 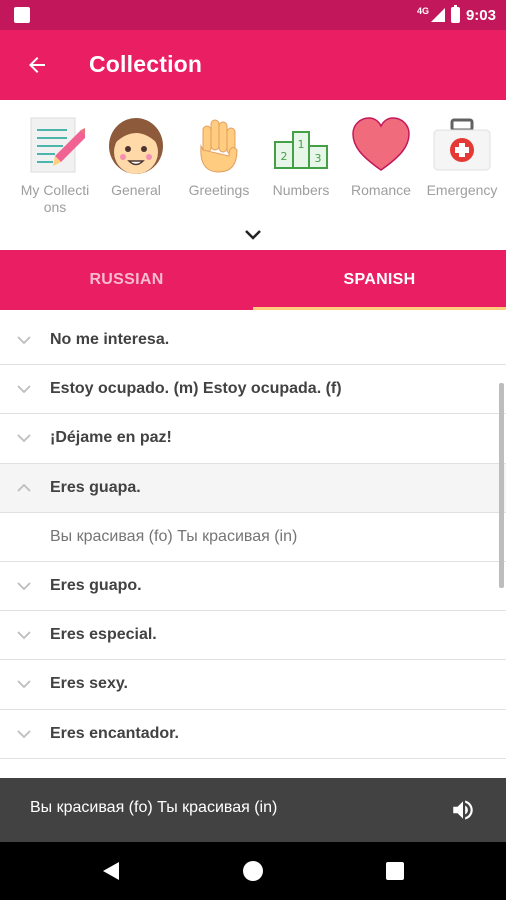 I want to click on podium-icon: 1 2 3, so click(x=301, y=150).